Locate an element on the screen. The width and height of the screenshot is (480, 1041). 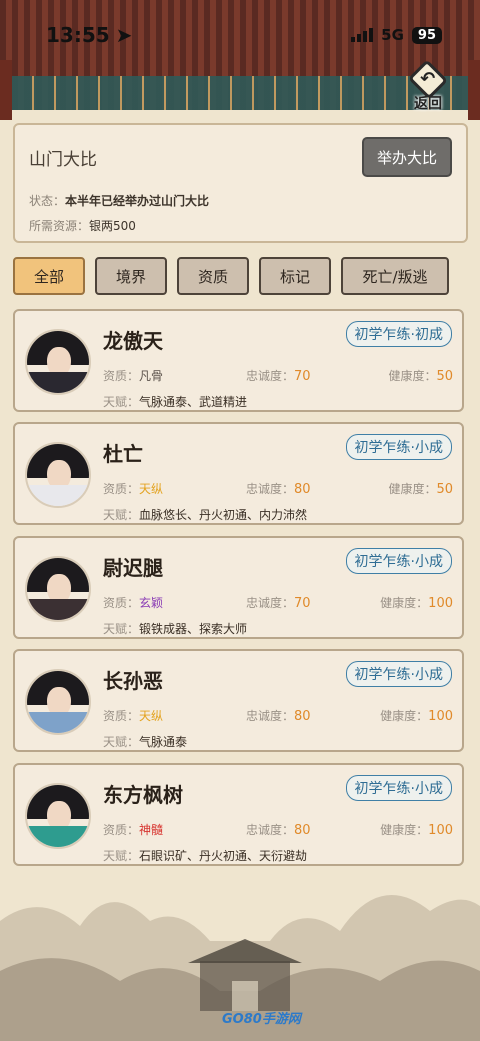
back-button: ↶ 返回 is located at coordinates (428, 85).